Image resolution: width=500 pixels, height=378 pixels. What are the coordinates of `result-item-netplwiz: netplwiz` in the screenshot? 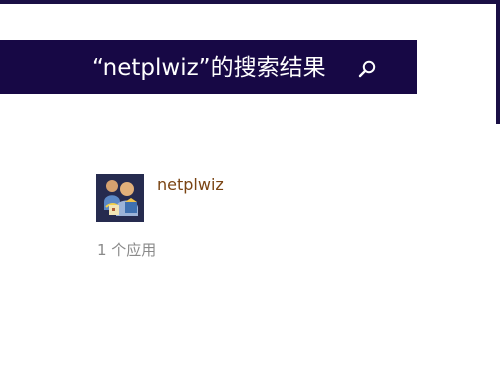 It's located at (196, 197).